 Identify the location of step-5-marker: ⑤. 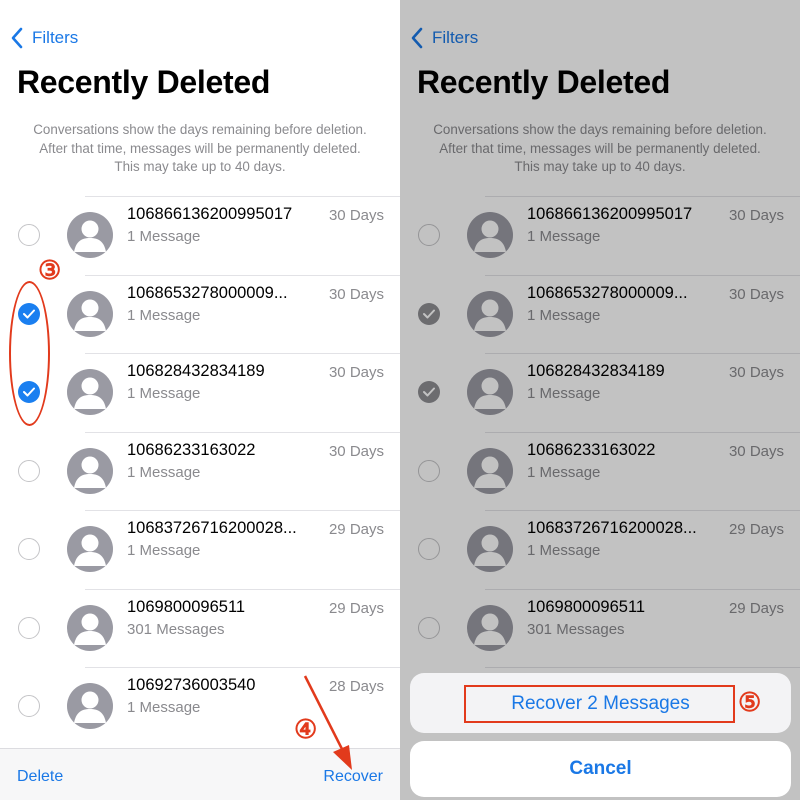
(750, 702).